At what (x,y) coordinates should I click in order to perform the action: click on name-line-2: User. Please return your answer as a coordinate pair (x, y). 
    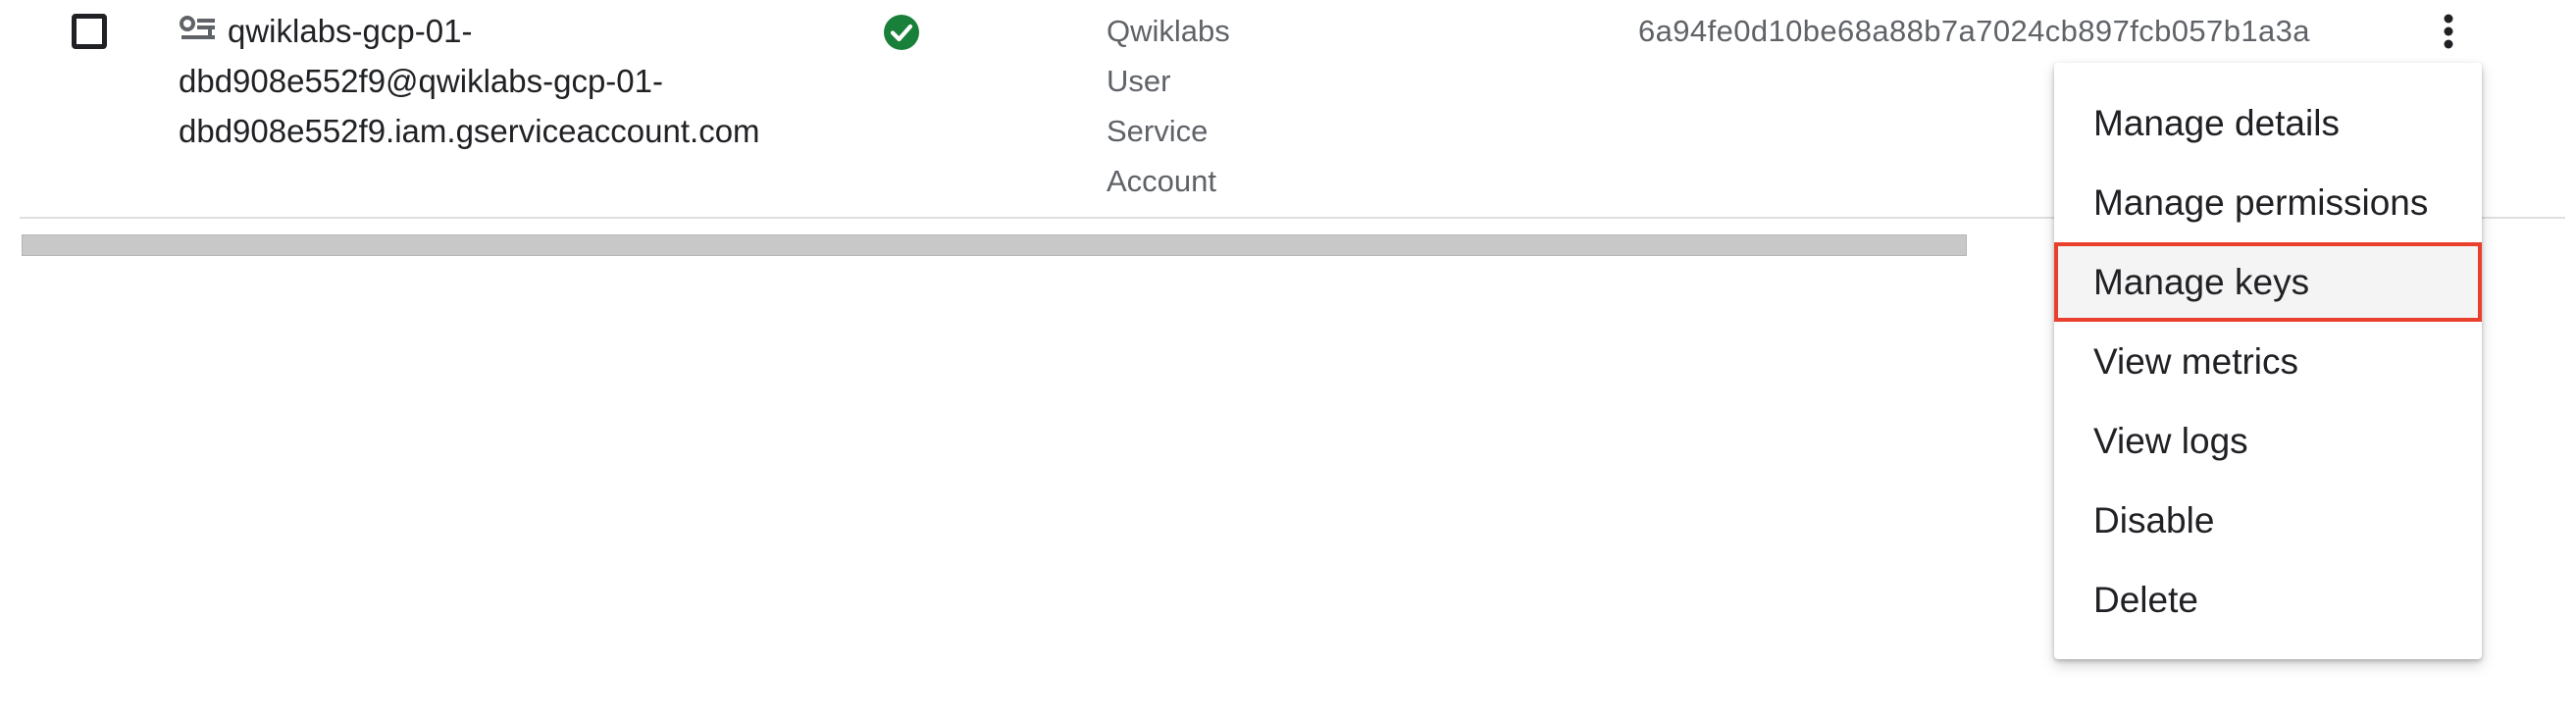
    Looking at the image, I should click on (1139, 81).